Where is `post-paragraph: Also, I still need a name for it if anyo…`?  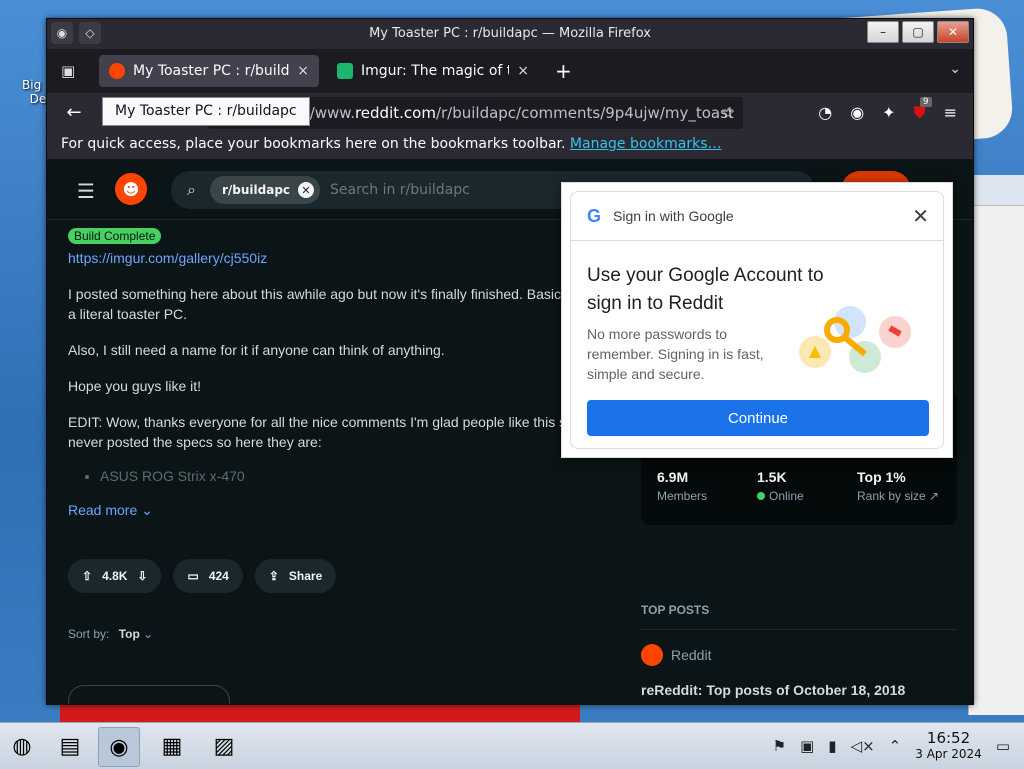 post-paragraph: Also, I still need a name for it if anyo… is located at coordinates (256, 350).